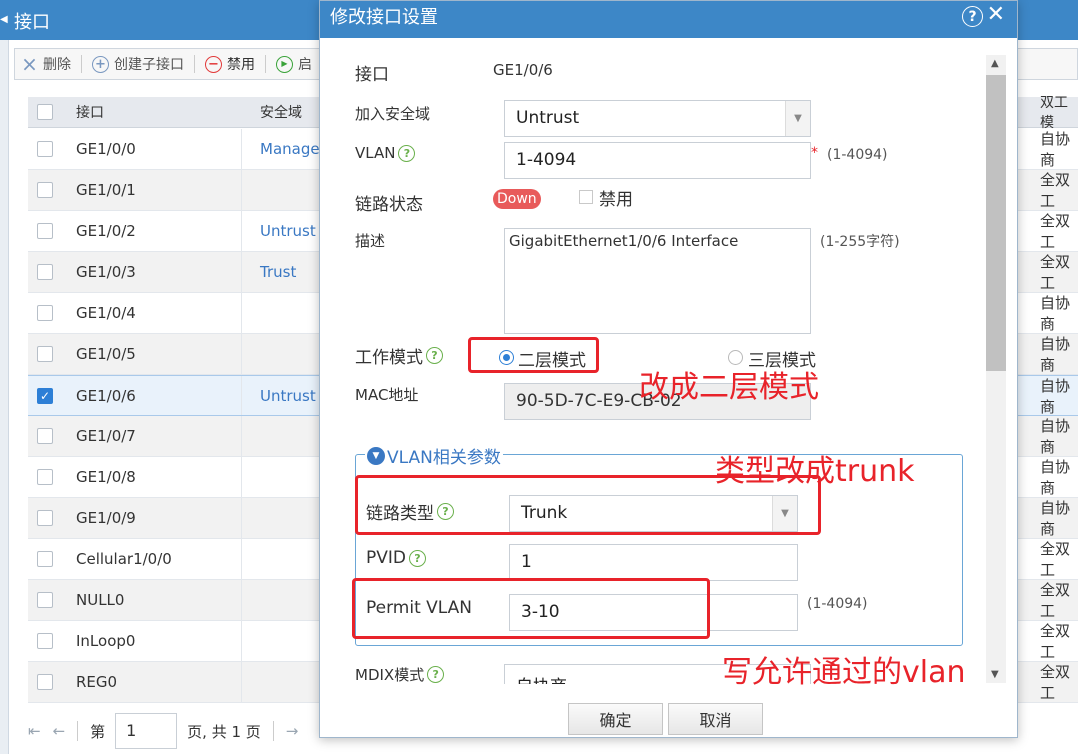 This screenshot has height=754, width=1078. I want to click on disable-checkbox-label: 禁用, so click(616, 200).